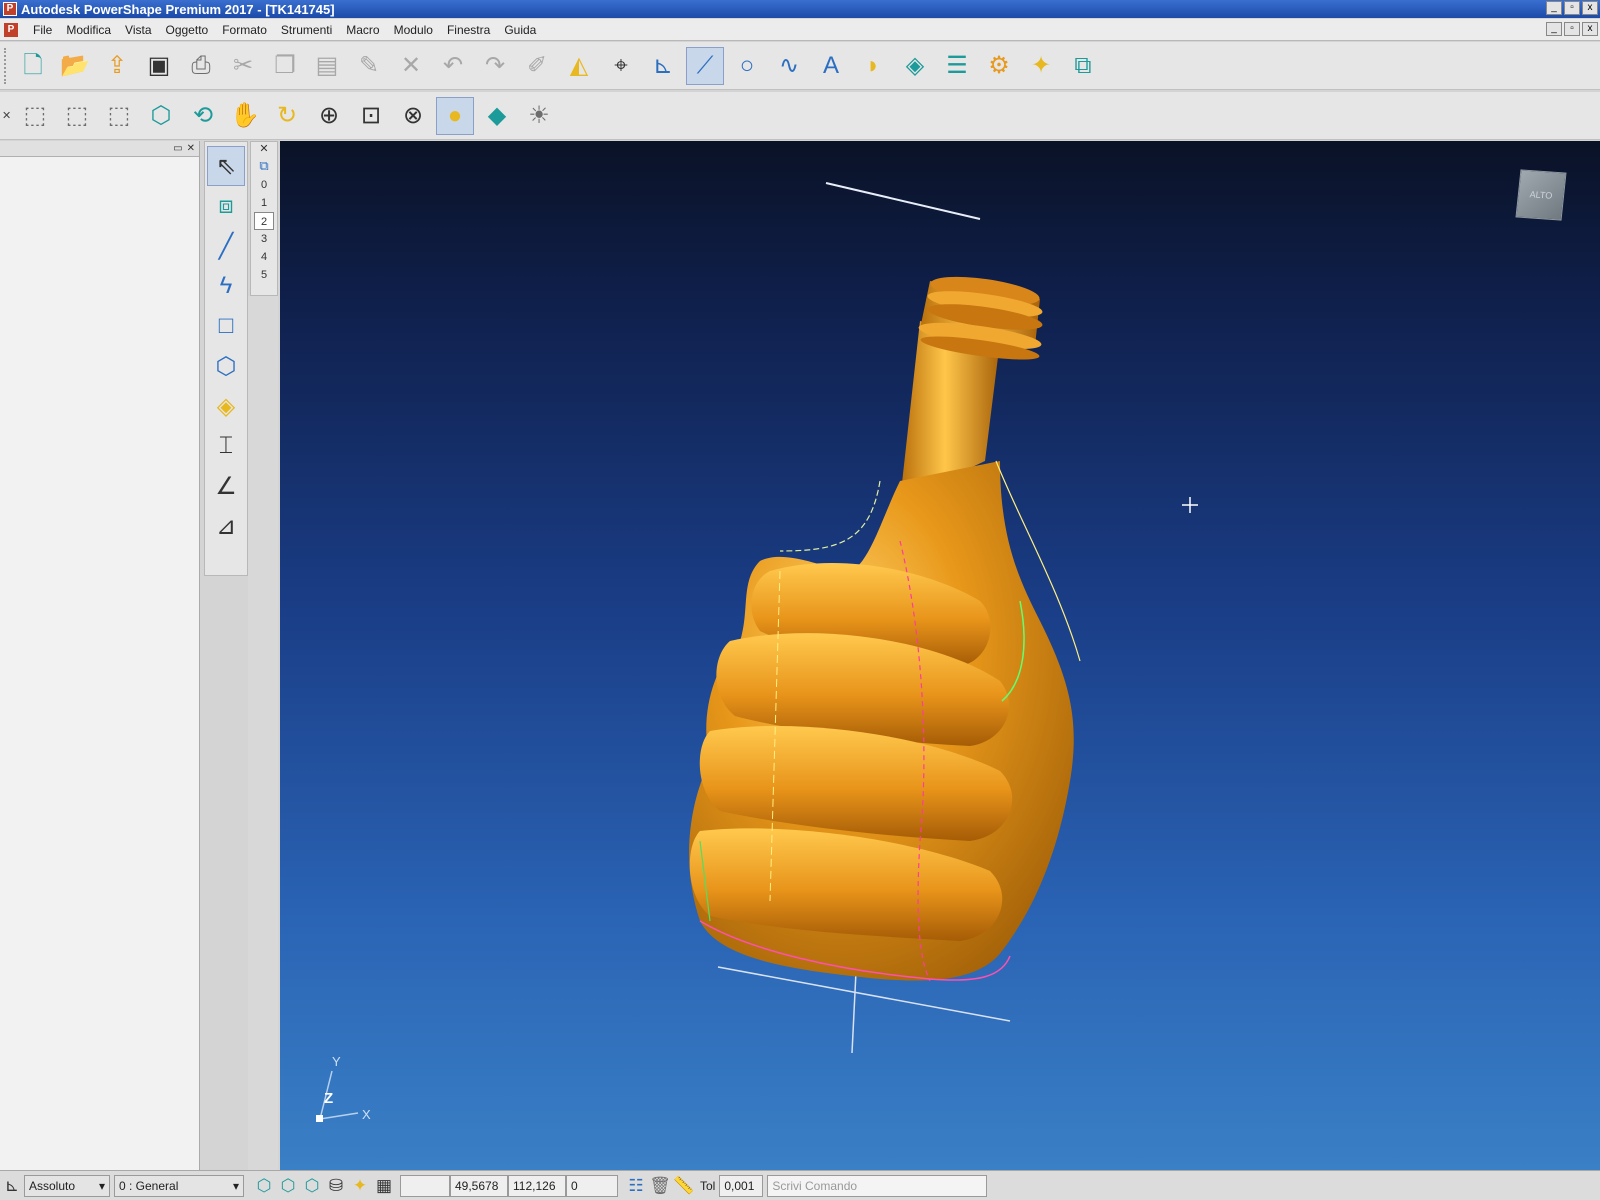 The image size is (1600, 1200). Describe the element at coordinates (179, 1185) in the screenshot. I see `workplane-select: 0 : General ▾` at that location.